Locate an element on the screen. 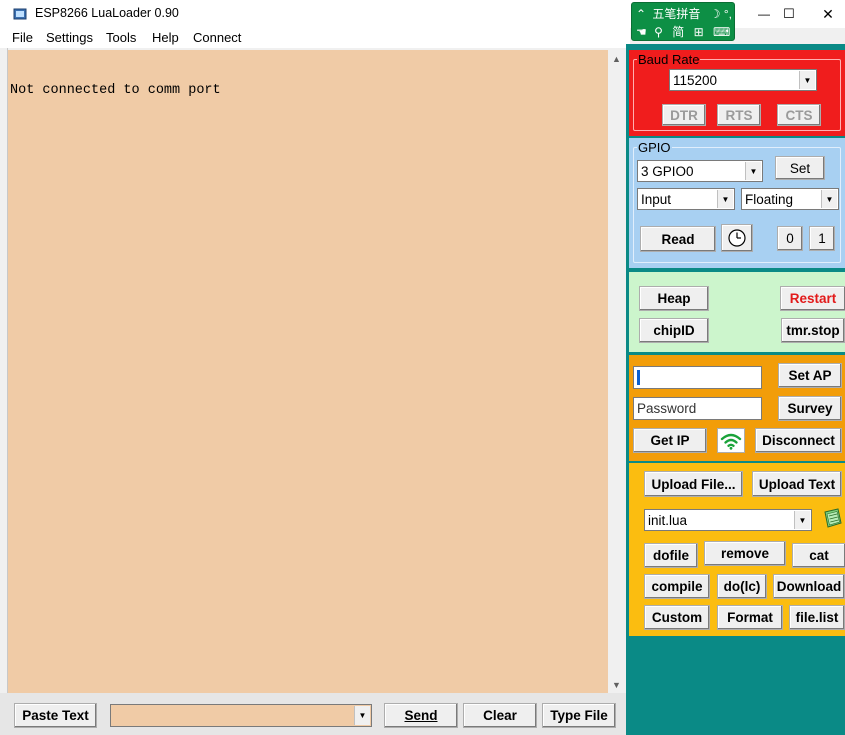 Image resolution: width=845 pixels, height=735 pixels. baud-rate-panel: Baud Rate 115200 ▼ DTR RTS CTS is located at coordinates (737, 93).